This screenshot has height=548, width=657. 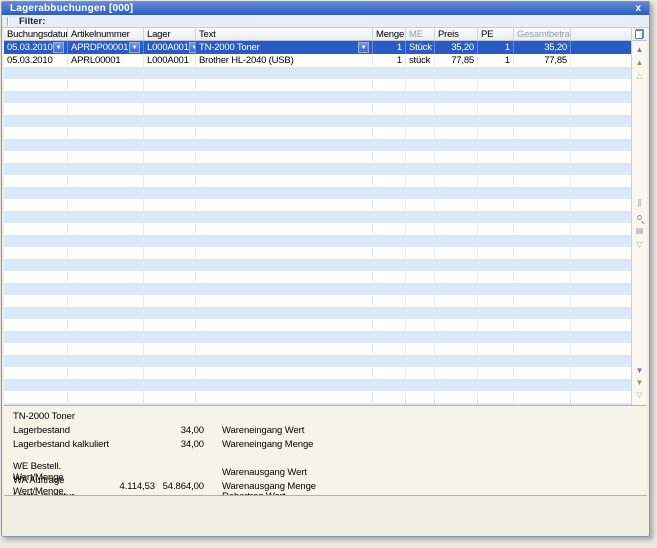 I want to click on cell-gesamtbetrag: 35,20, so click(x=542, y=47).